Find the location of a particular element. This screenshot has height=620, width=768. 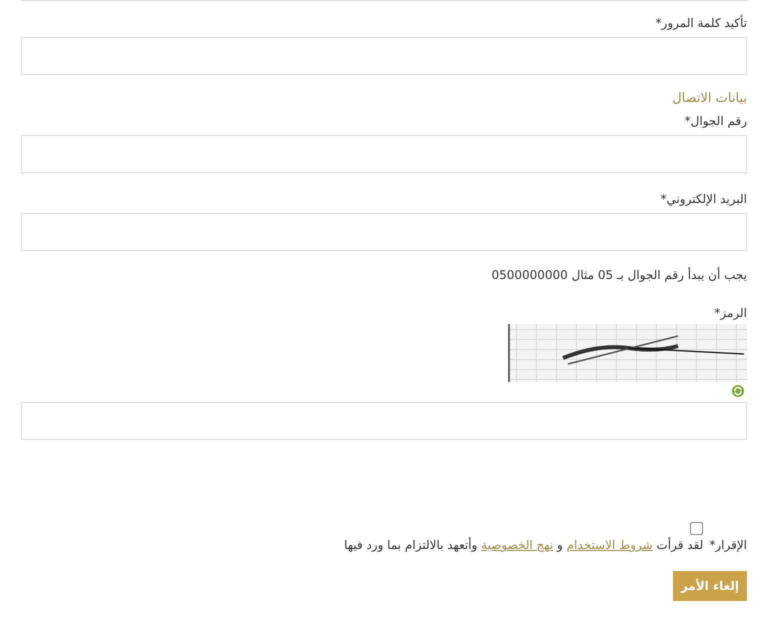

terms-link: شروط الاستخدام is located at coordinates (609, 545).